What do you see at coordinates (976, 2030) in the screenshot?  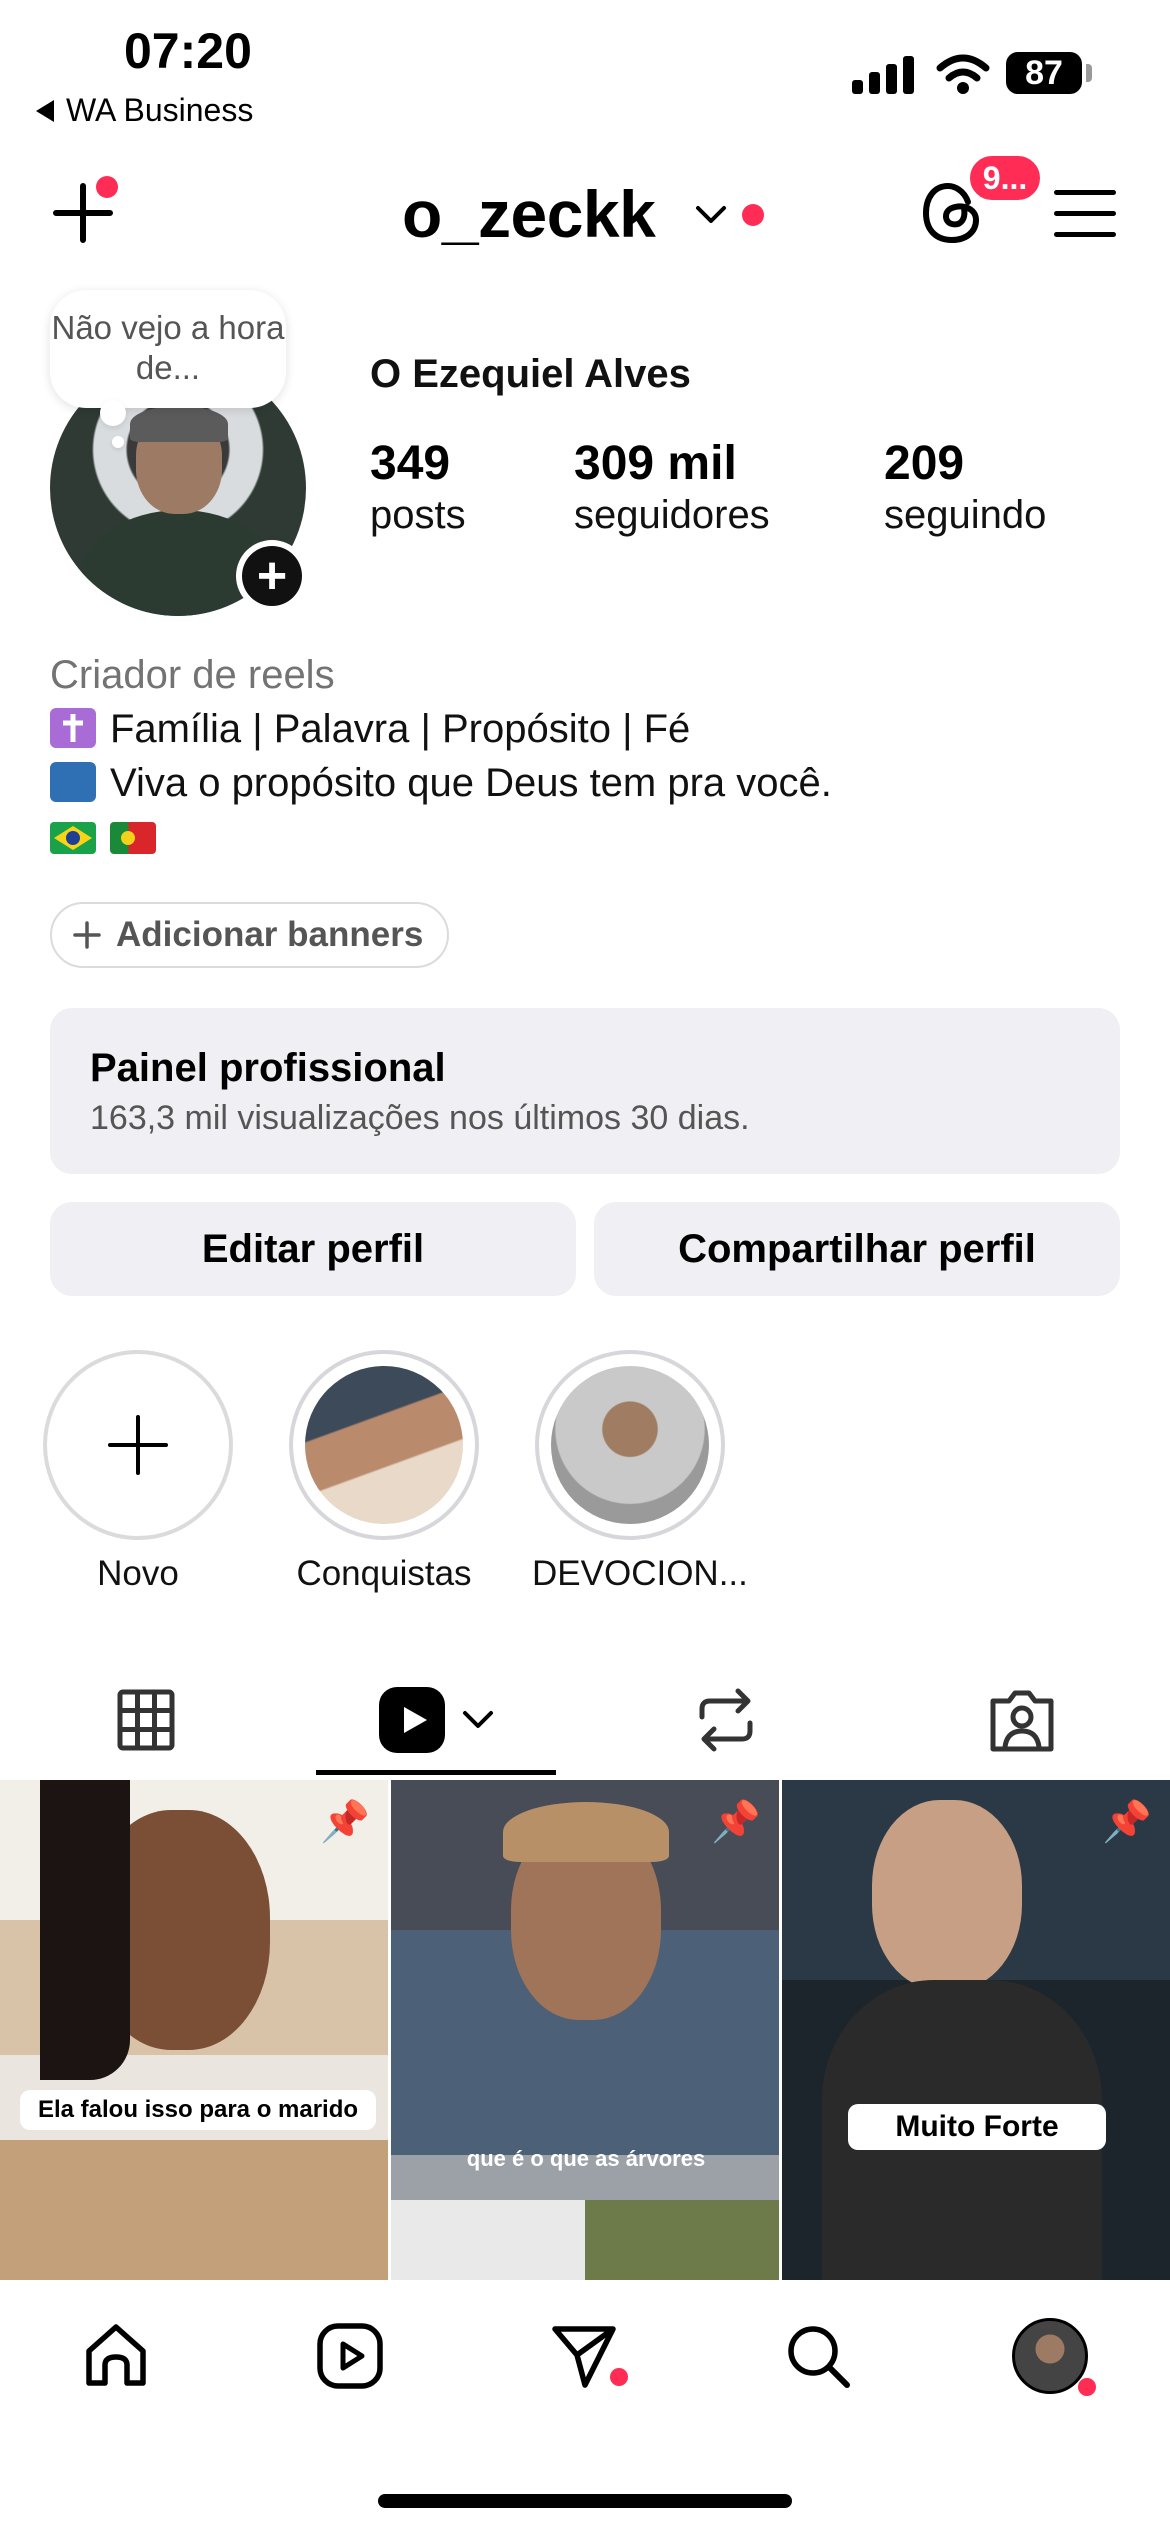 I see `reel-thumbnail: 📌 Muito Forte` at bounding box center [976, 2030].